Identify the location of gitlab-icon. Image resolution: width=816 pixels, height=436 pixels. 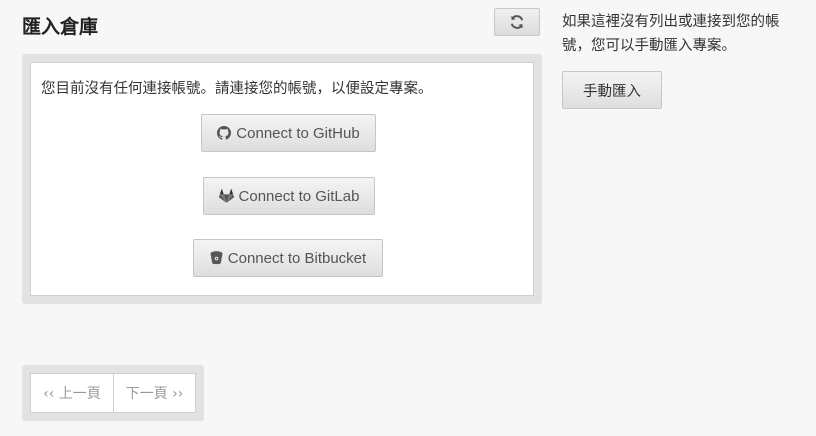
(226, 196).